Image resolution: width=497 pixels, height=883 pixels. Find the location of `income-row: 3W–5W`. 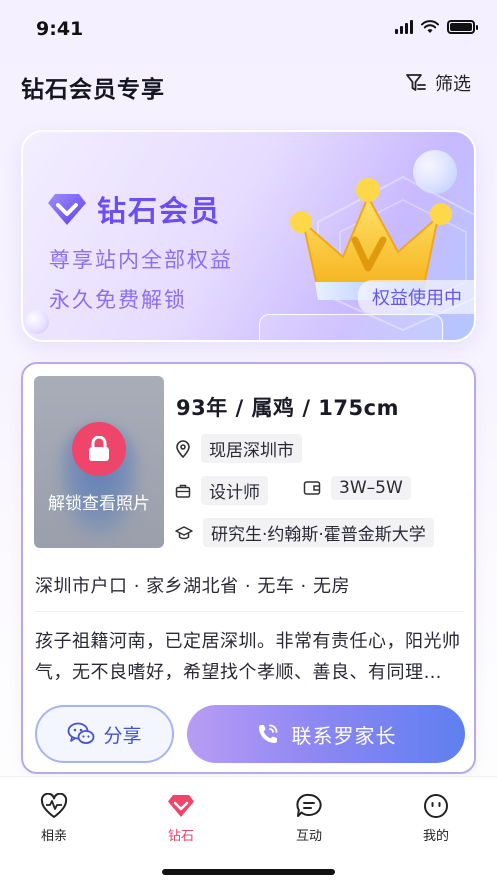

income-row: 3W–5W is located at coordinates (357, 488).